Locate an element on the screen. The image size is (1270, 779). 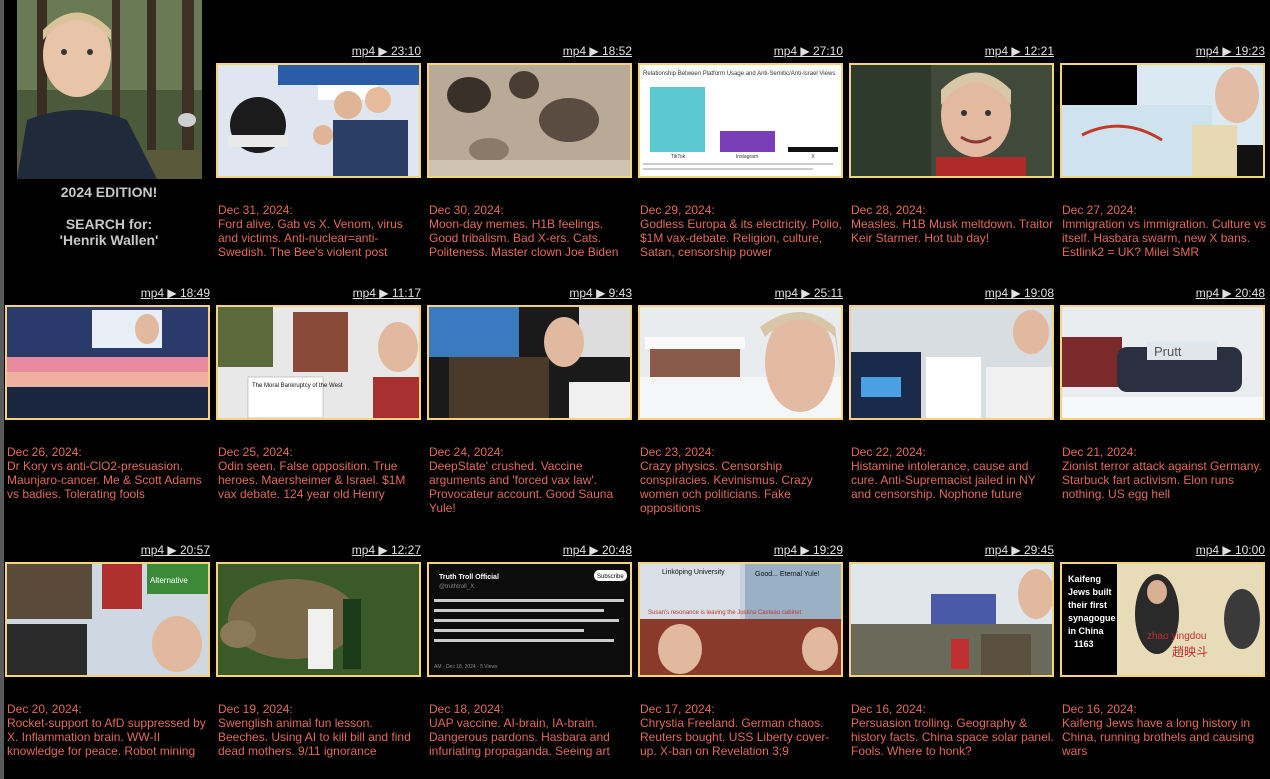
video-date: Dec 22, 2024: is located at coordinates (888, 452).